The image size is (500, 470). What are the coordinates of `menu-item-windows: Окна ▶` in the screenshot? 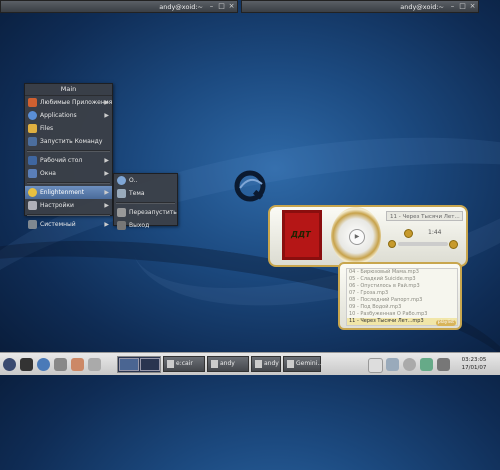 It's located at (68, 173).